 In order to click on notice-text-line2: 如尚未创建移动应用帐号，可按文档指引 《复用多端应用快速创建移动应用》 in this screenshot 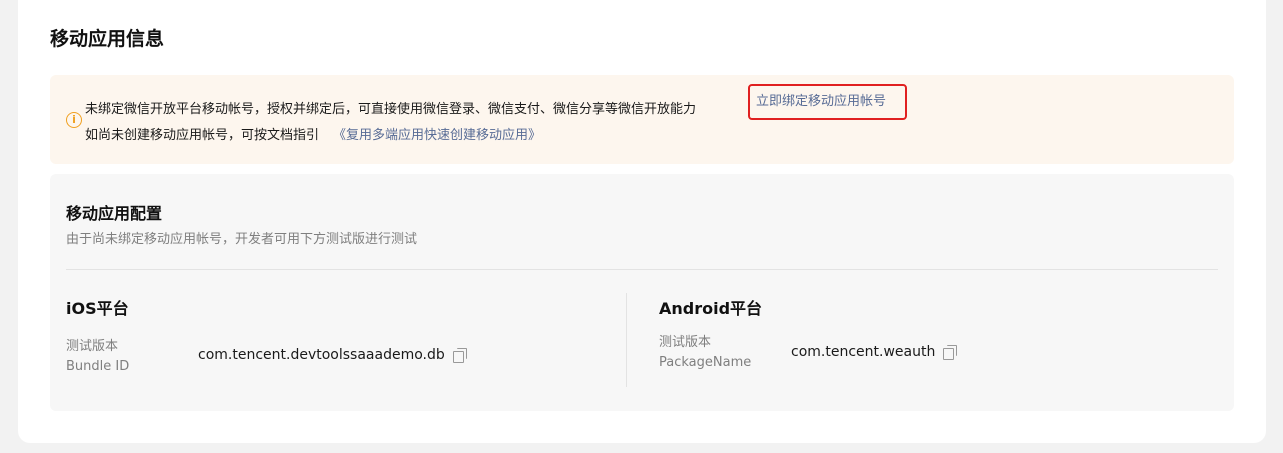, I will do `click(313, 133)`.